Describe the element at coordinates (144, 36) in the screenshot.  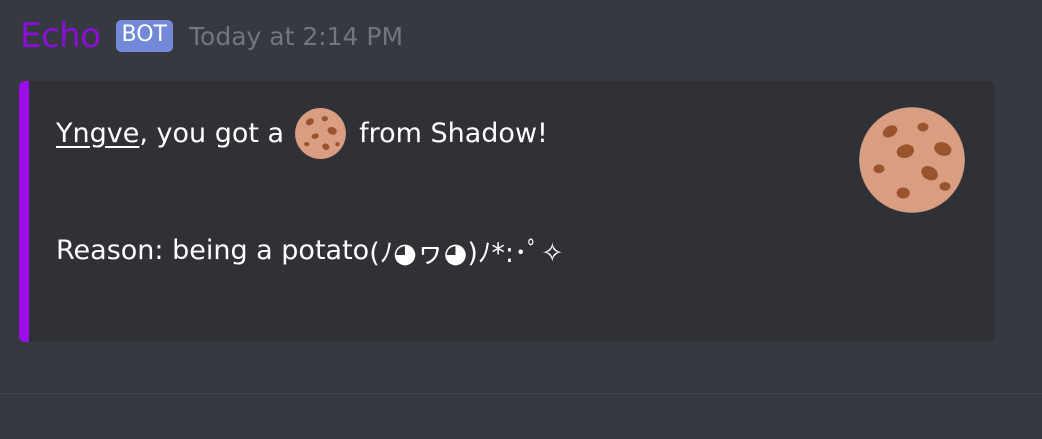
I see `bot-badge: BOT` at that location.